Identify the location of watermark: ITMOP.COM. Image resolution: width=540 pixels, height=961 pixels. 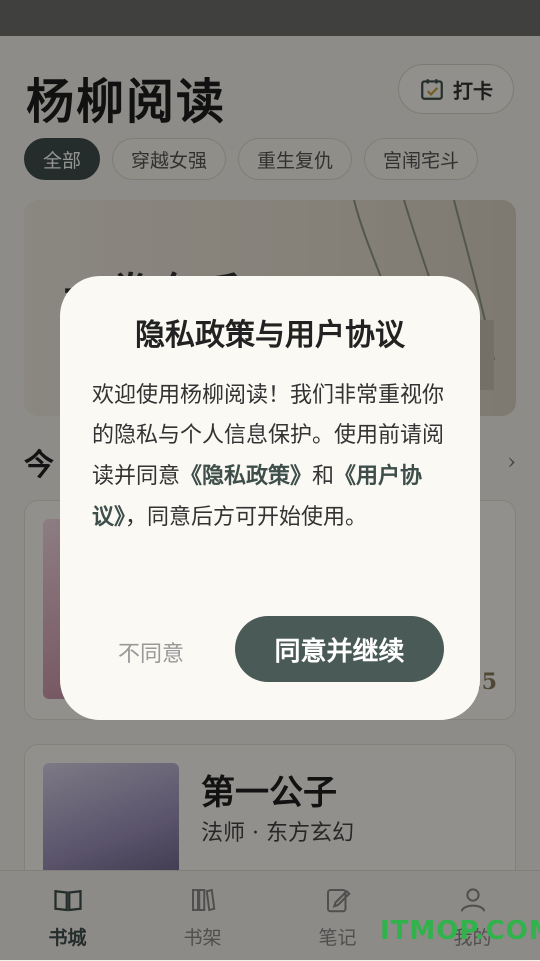
(460, 931).